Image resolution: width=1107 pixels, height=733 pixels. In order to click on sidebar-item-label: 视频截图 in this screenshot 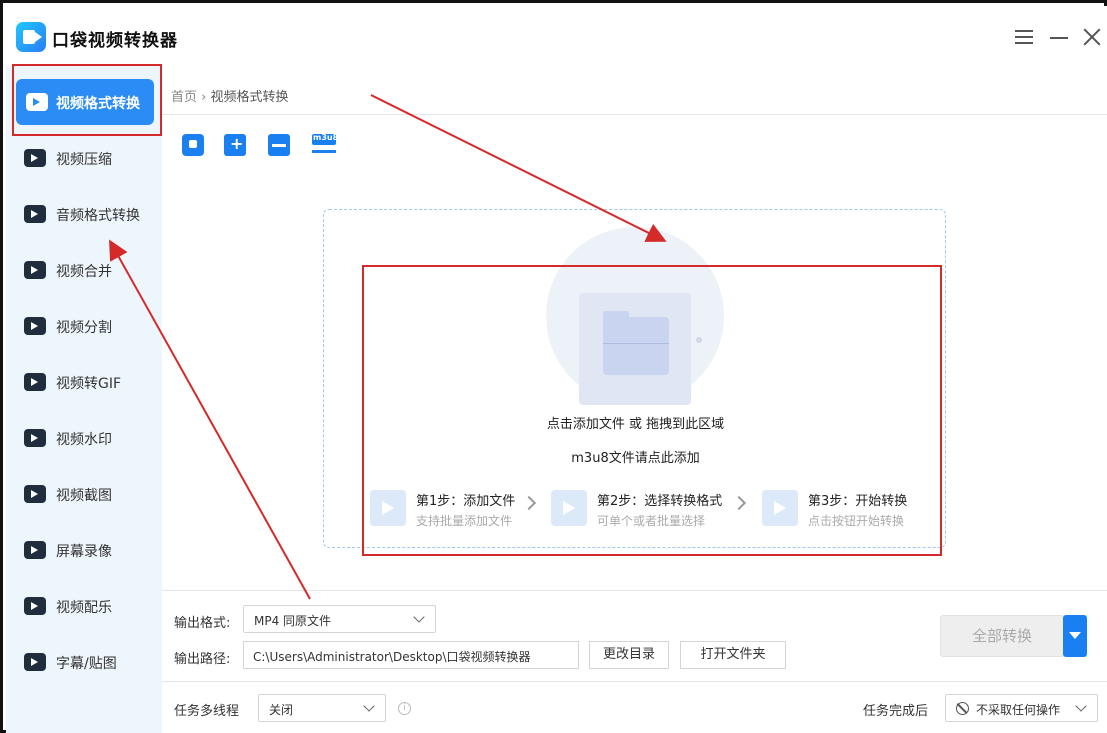, I will do `click(84, 496)`.